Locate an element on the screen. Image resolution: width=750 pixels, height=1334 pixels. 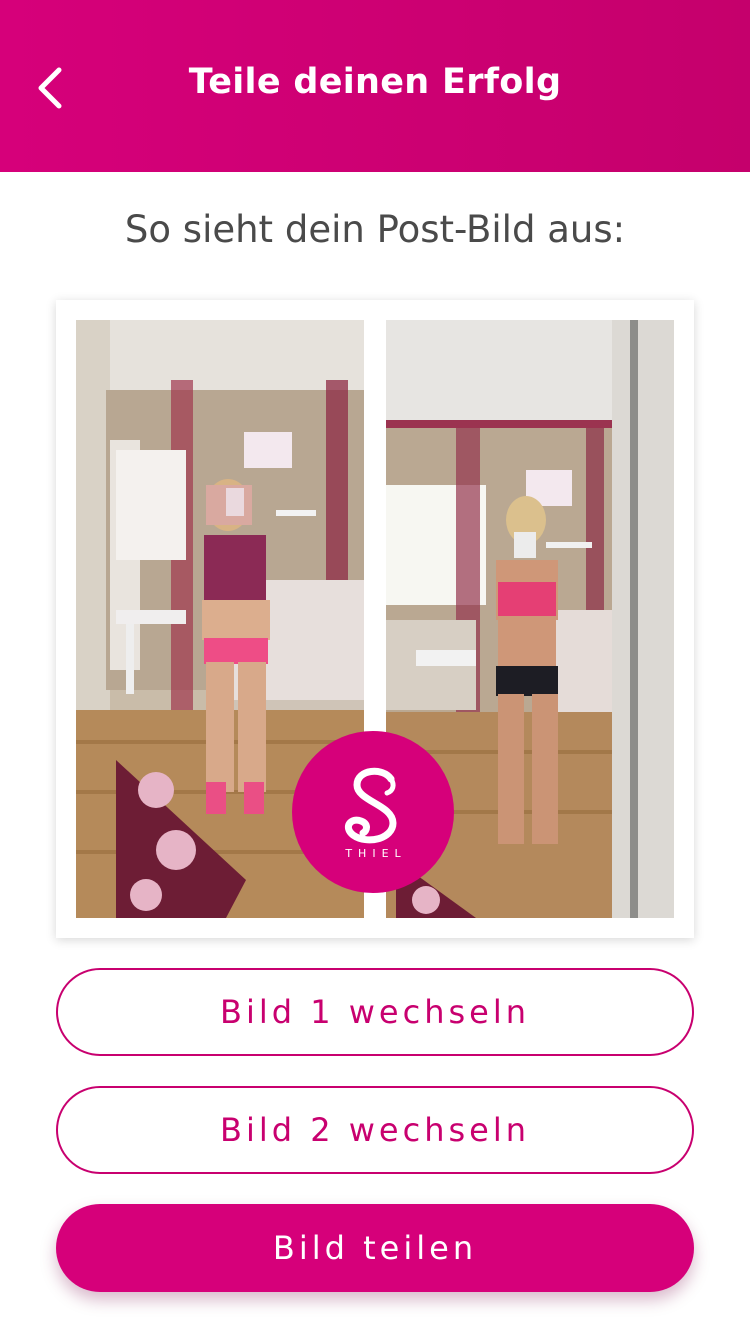
brand-s-logo-icon is located at coordinates (371, 805).